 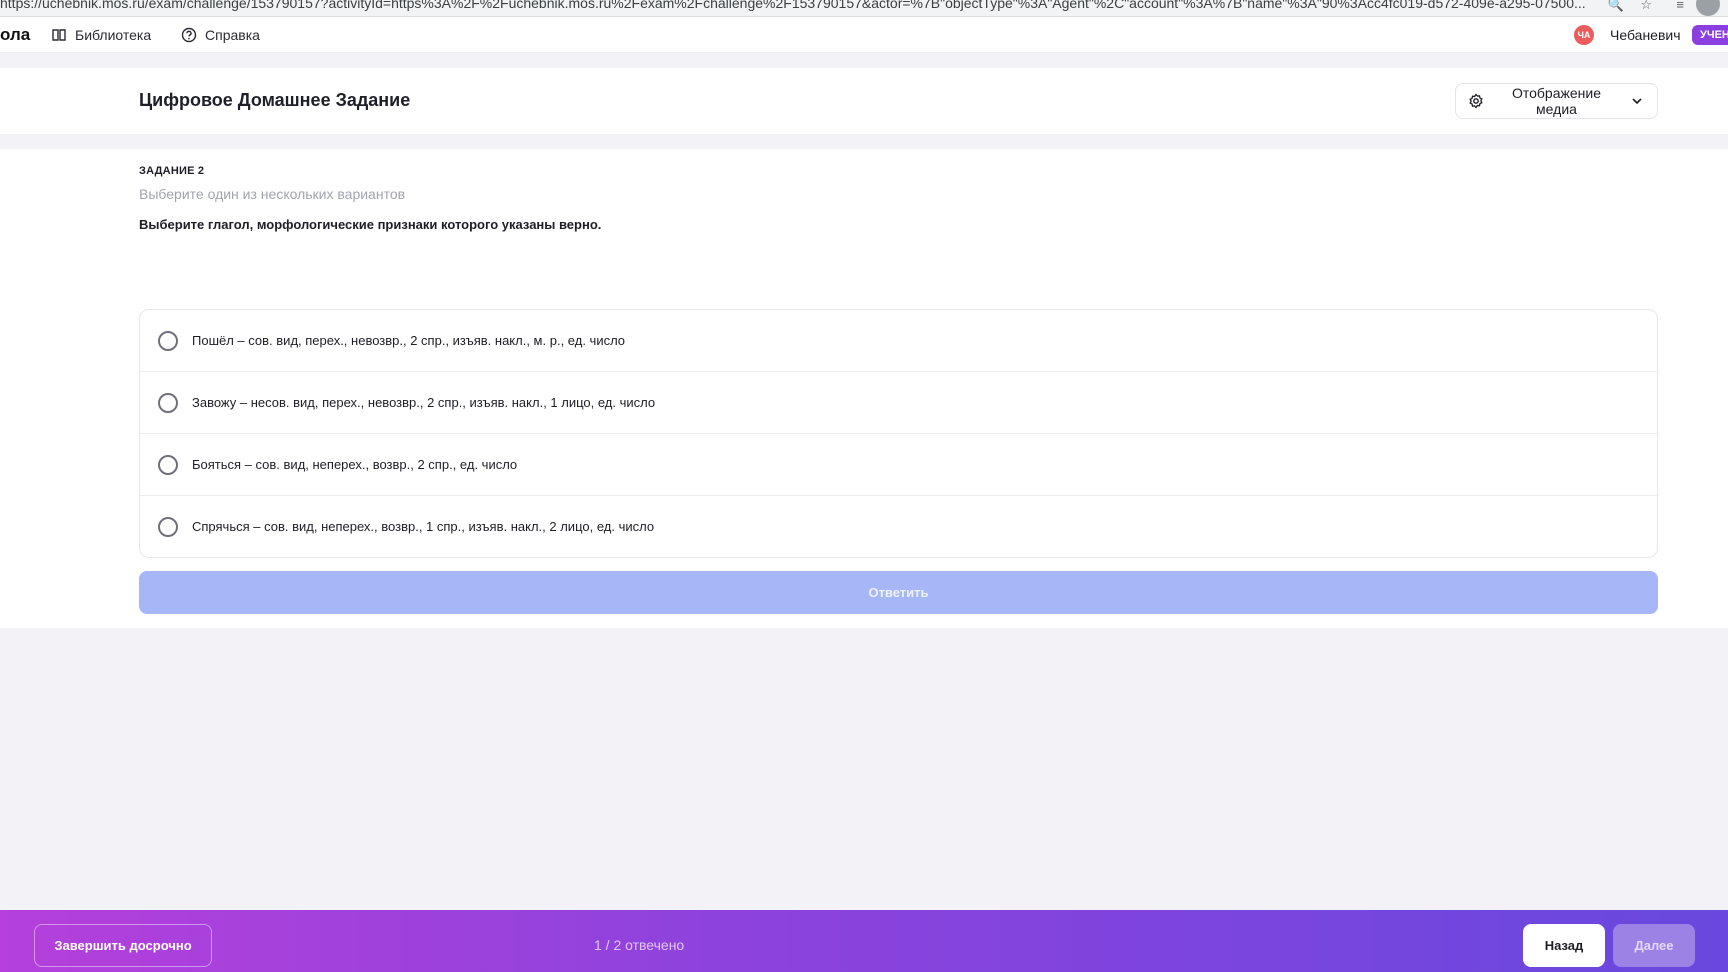 What do you see at coordinates (1476, 101) in the screenshot?
I see `gear-icon` at bounding box center [1476, 101].